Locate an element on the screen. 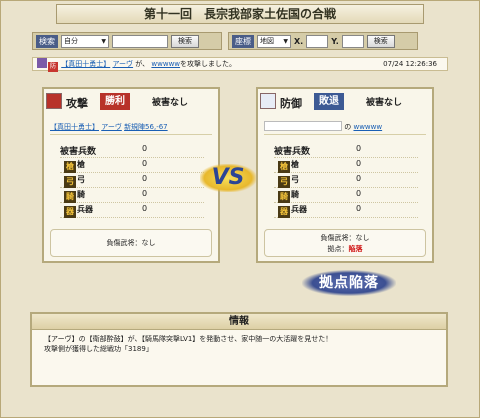 The image size is (480, 418). defense-label: 防御 is located at coordinates (291, 103).